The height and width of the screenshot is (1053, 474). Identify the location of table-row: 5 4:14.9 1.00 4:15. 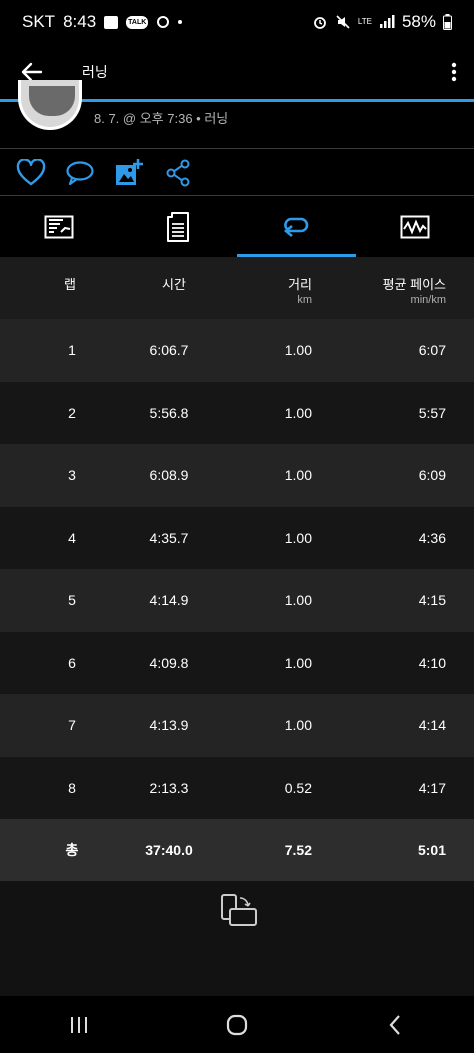
(237, 600).